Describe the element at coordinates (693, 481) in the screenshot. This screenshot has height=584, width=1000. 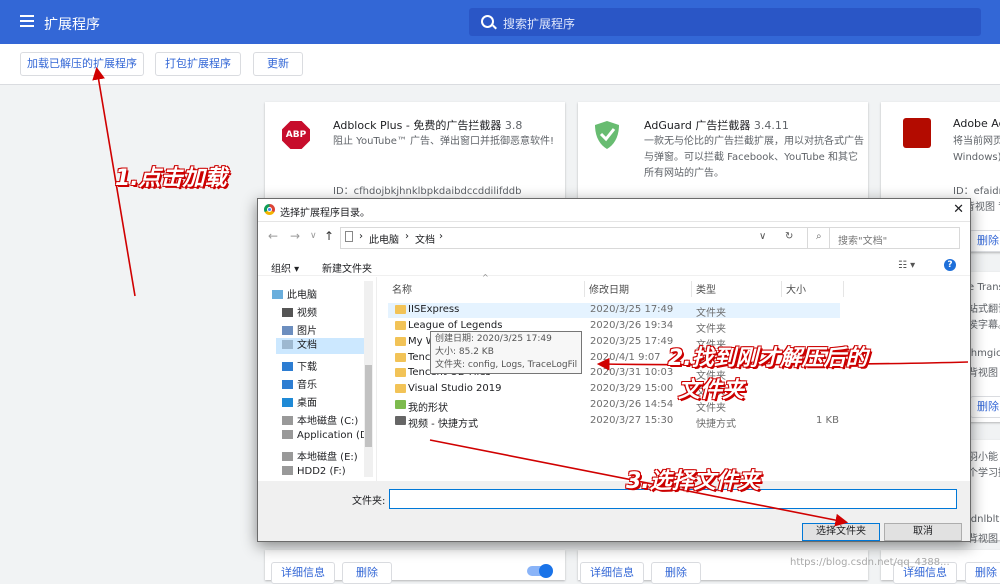
I see `annotation-step-3: 3.选择文件夹` at that location.